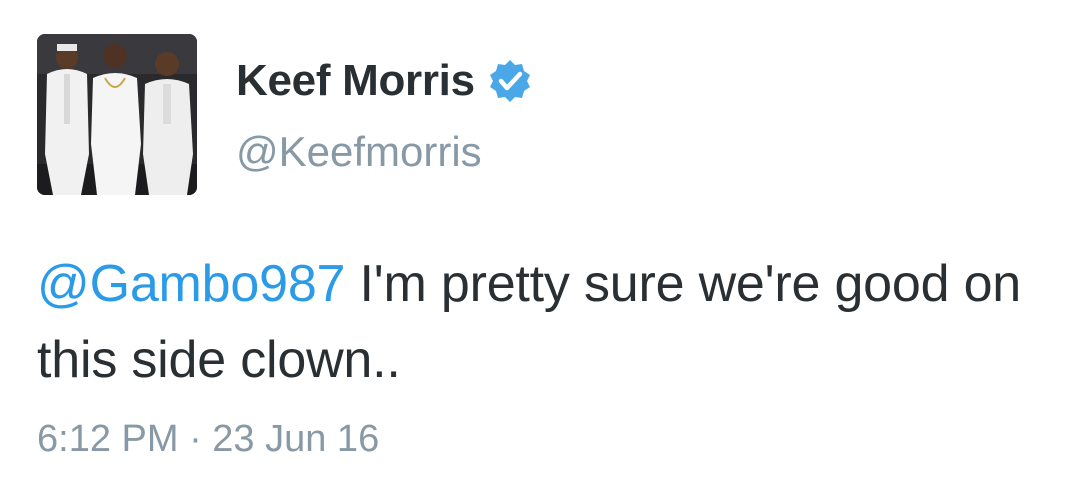 The width and height of the screenshot is (1080, 495). Describe the element at coordinates (355, 81) in the screenshot. I see `display-name: Keef Morris` at that location.